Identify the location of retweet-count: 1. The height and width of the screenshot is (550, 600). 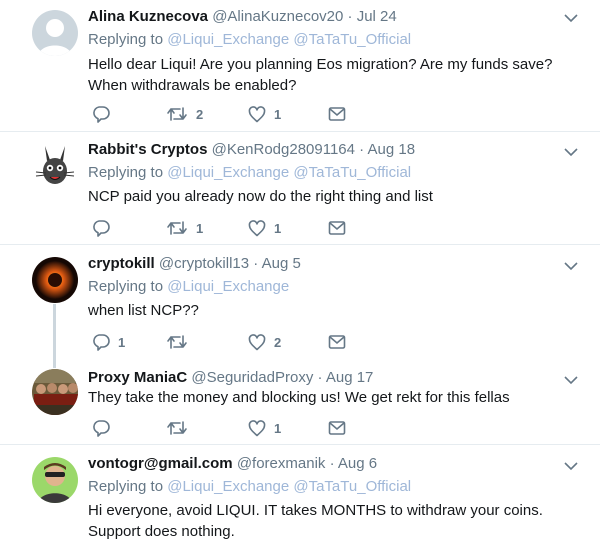
(200, 228).